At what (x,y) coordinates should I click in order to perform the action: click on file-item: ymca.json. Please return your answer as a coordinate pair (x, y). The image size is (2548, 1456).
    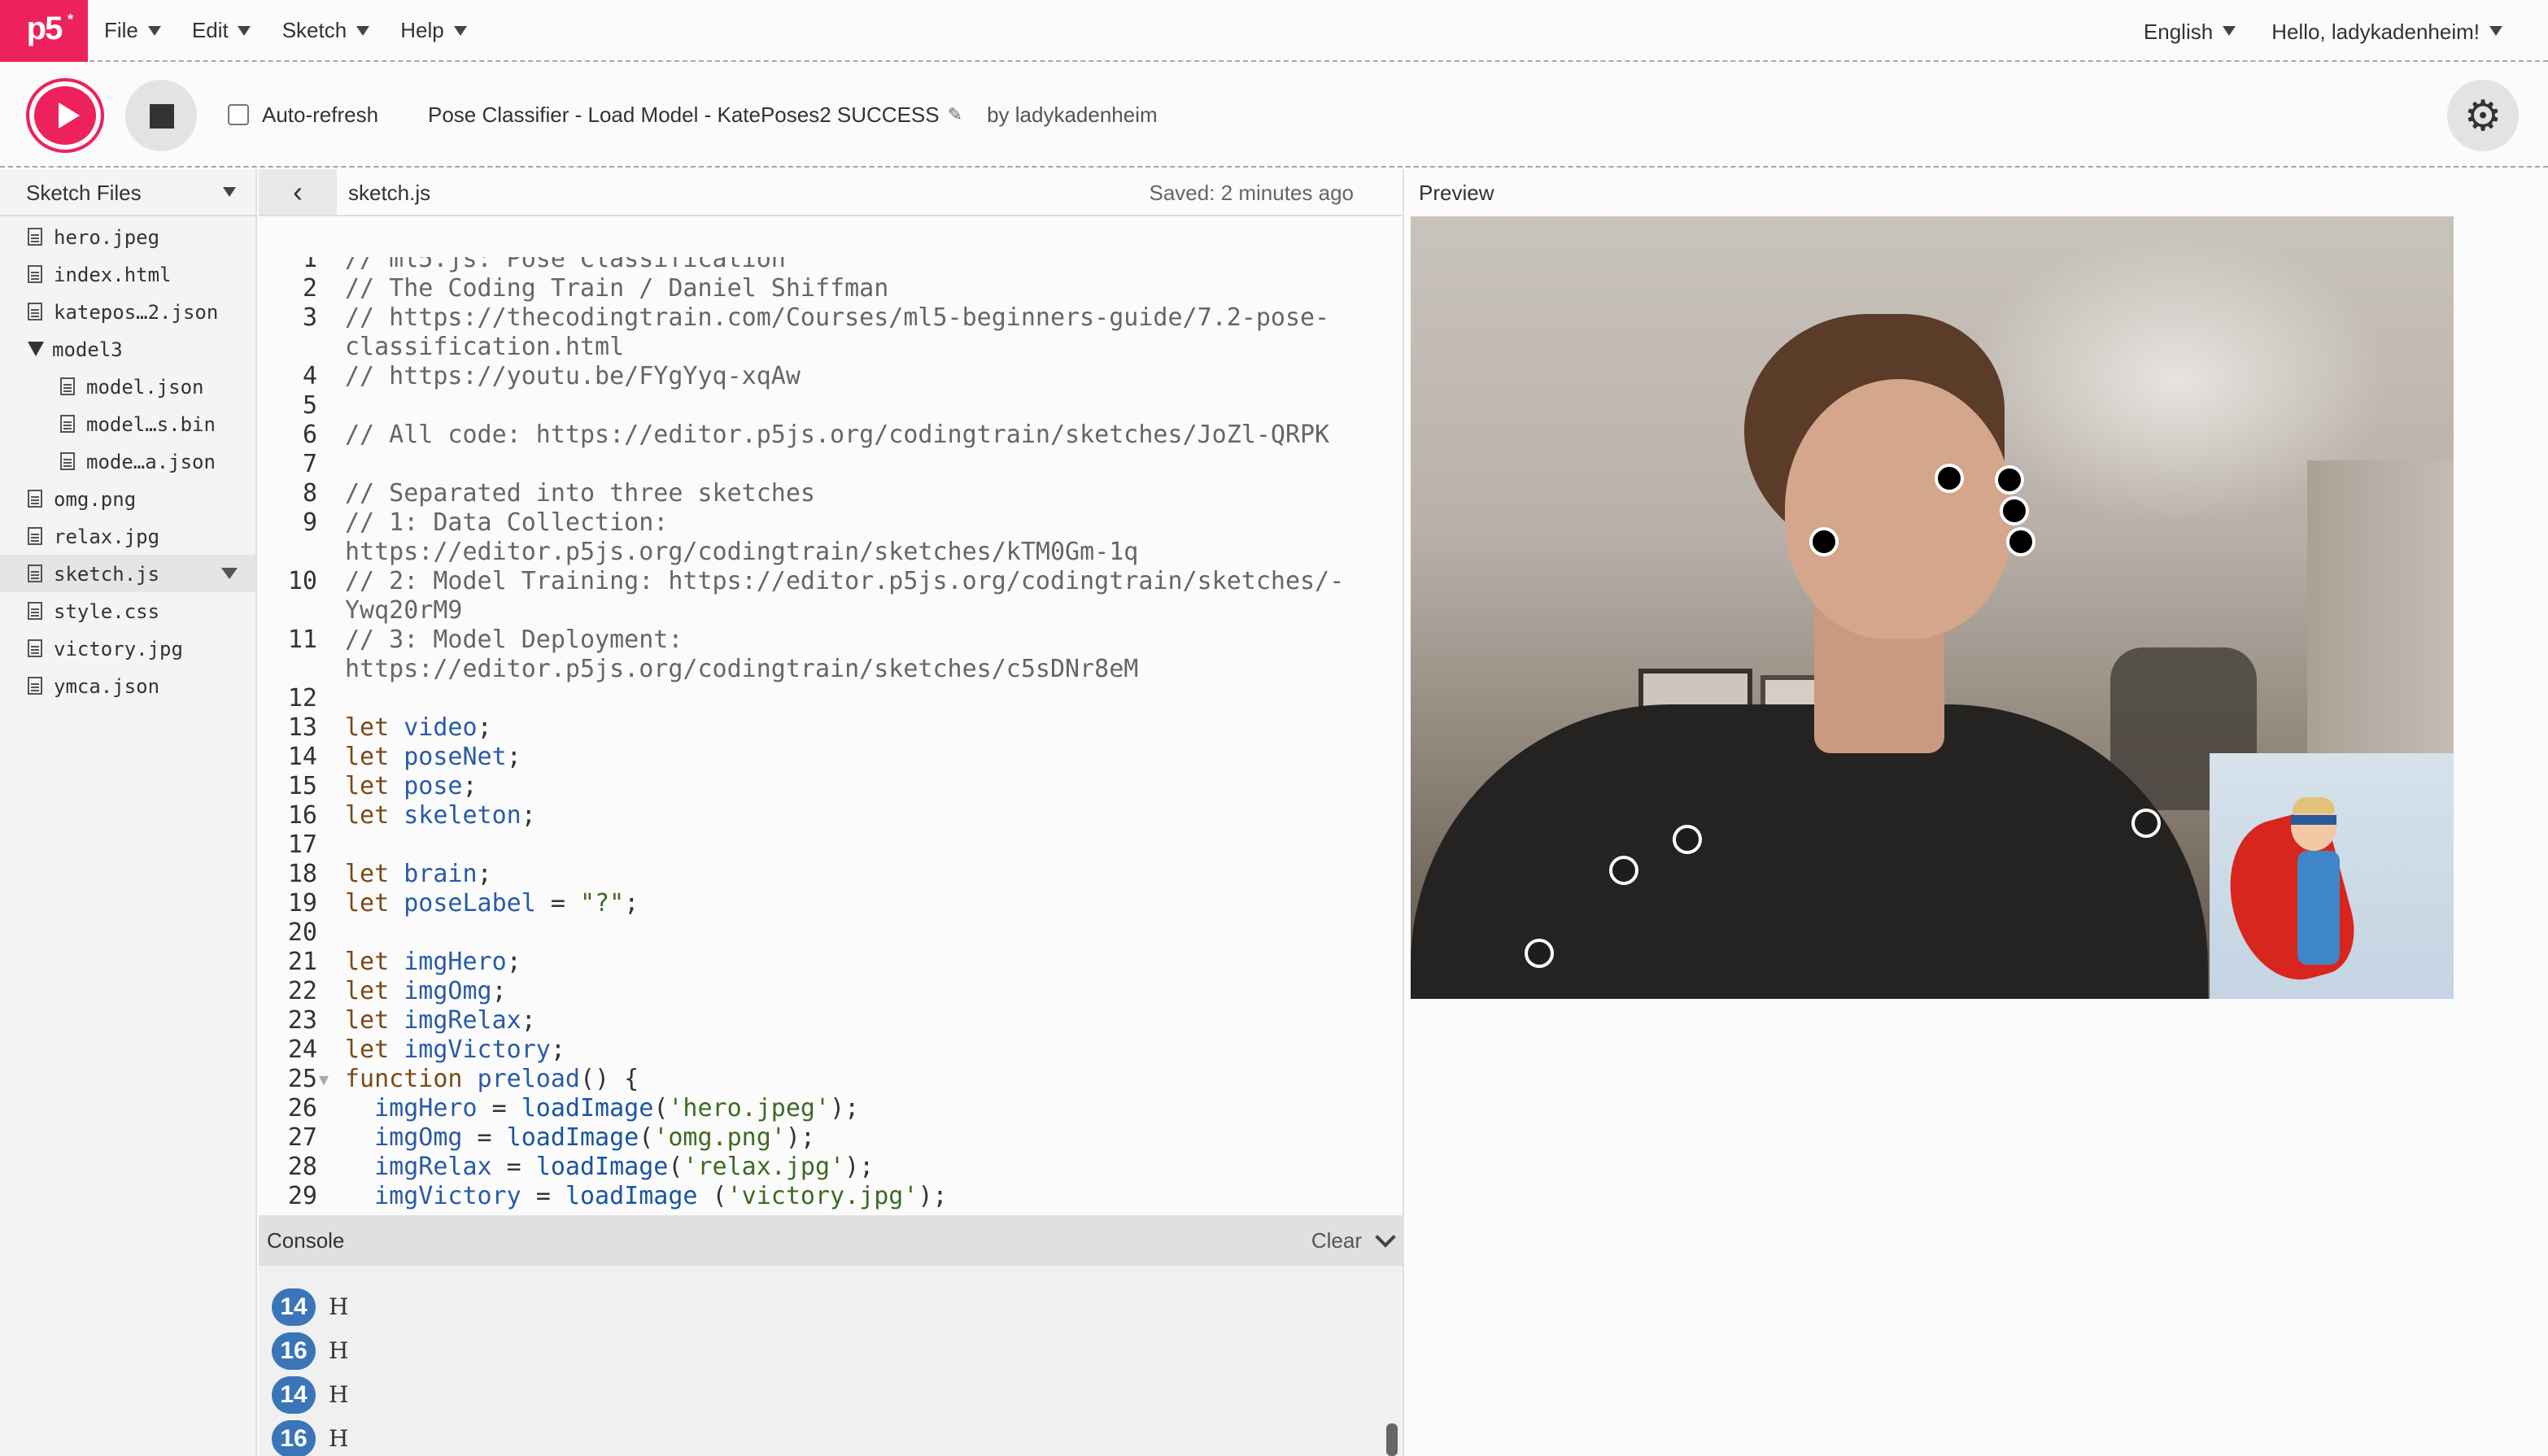
    Looking at the image, I should click on (127, 686).